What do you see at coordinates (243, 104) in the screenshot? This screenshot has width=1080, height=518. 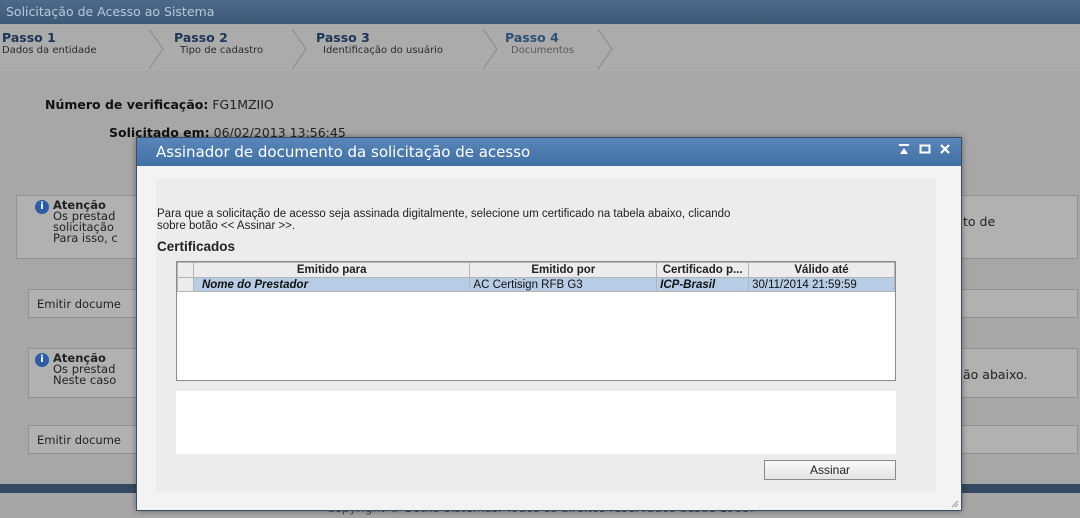 I see `verification-number-value: FG1MZIIO` at bounding box center [243, 104].